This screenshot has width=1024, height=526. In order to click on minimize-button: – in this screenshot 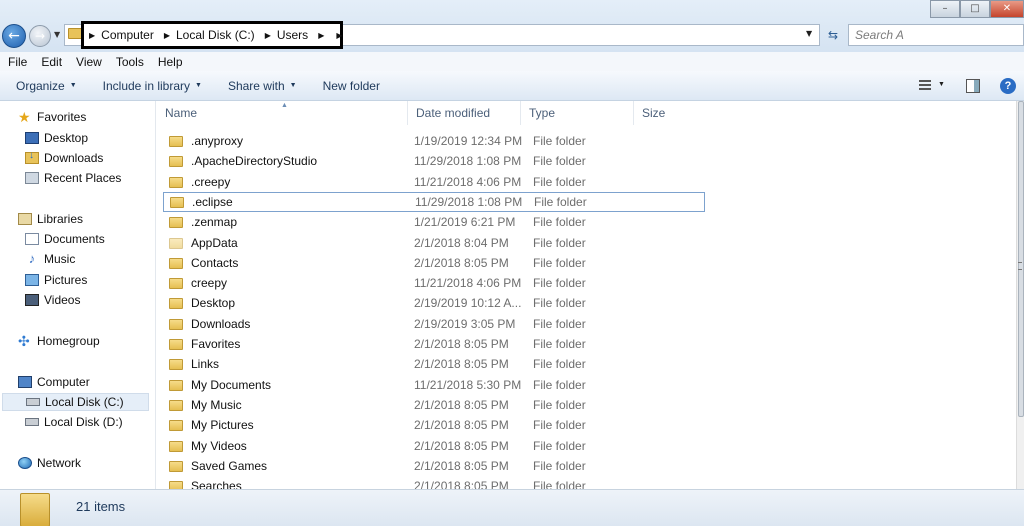, I will do `click(945, 9)`.